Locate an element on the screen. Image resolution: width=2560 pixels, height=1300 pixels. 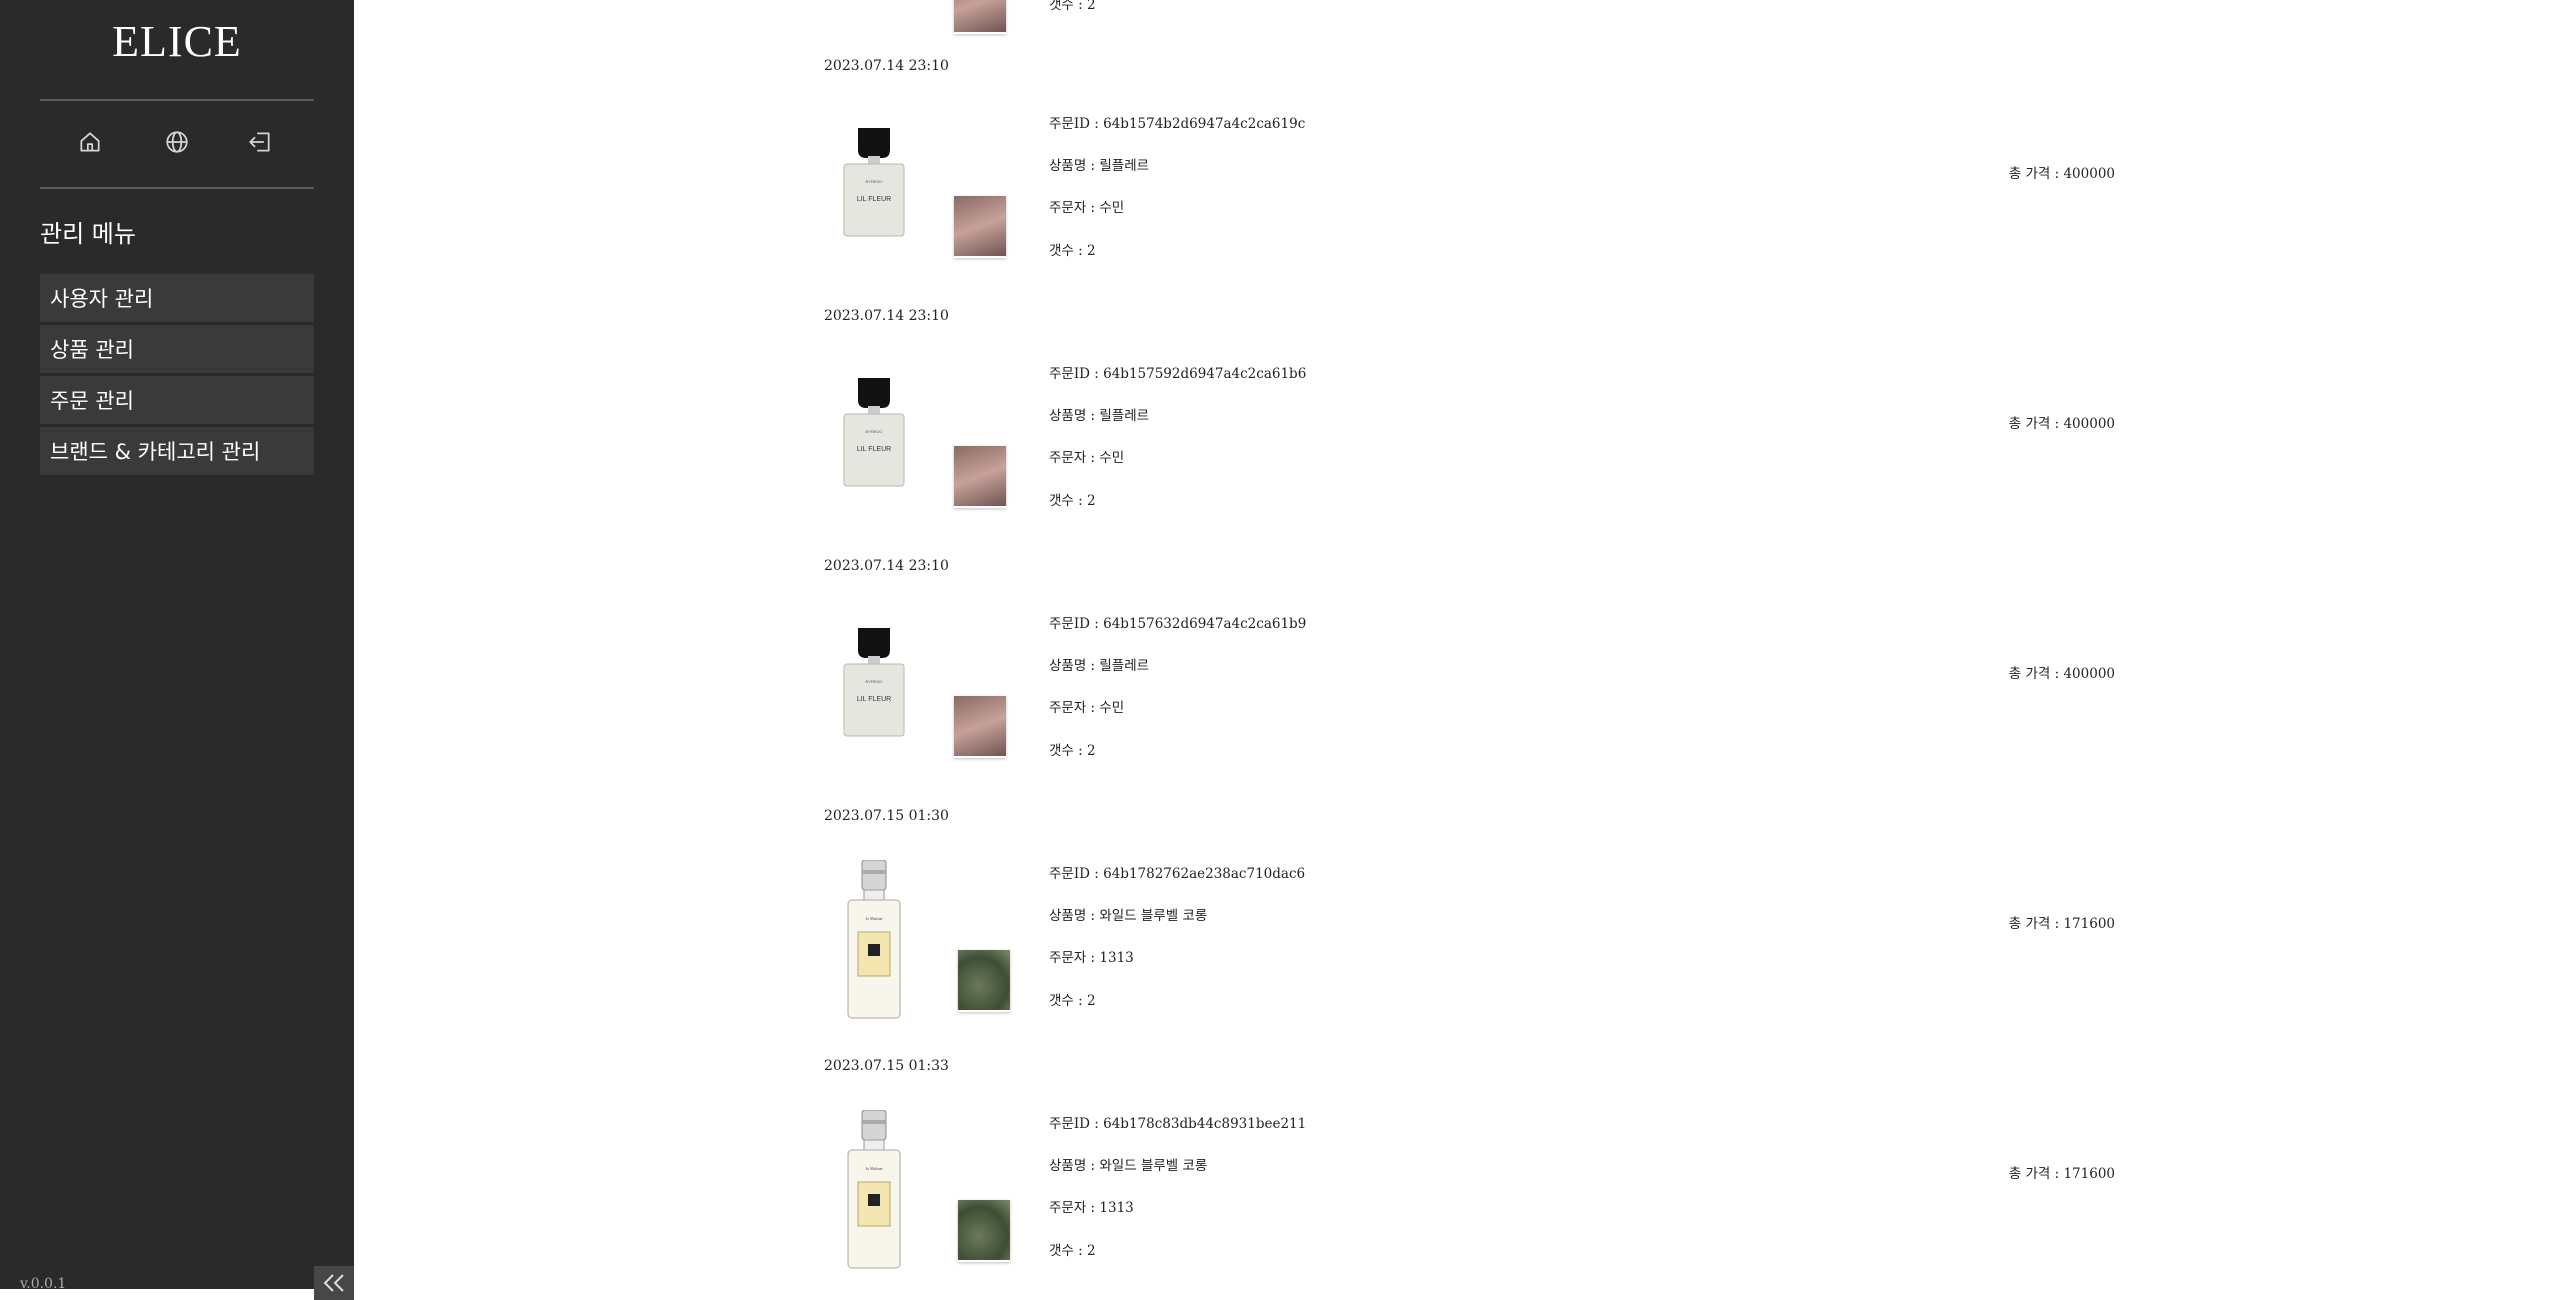
home-icon is located at coordinates (90, 142).